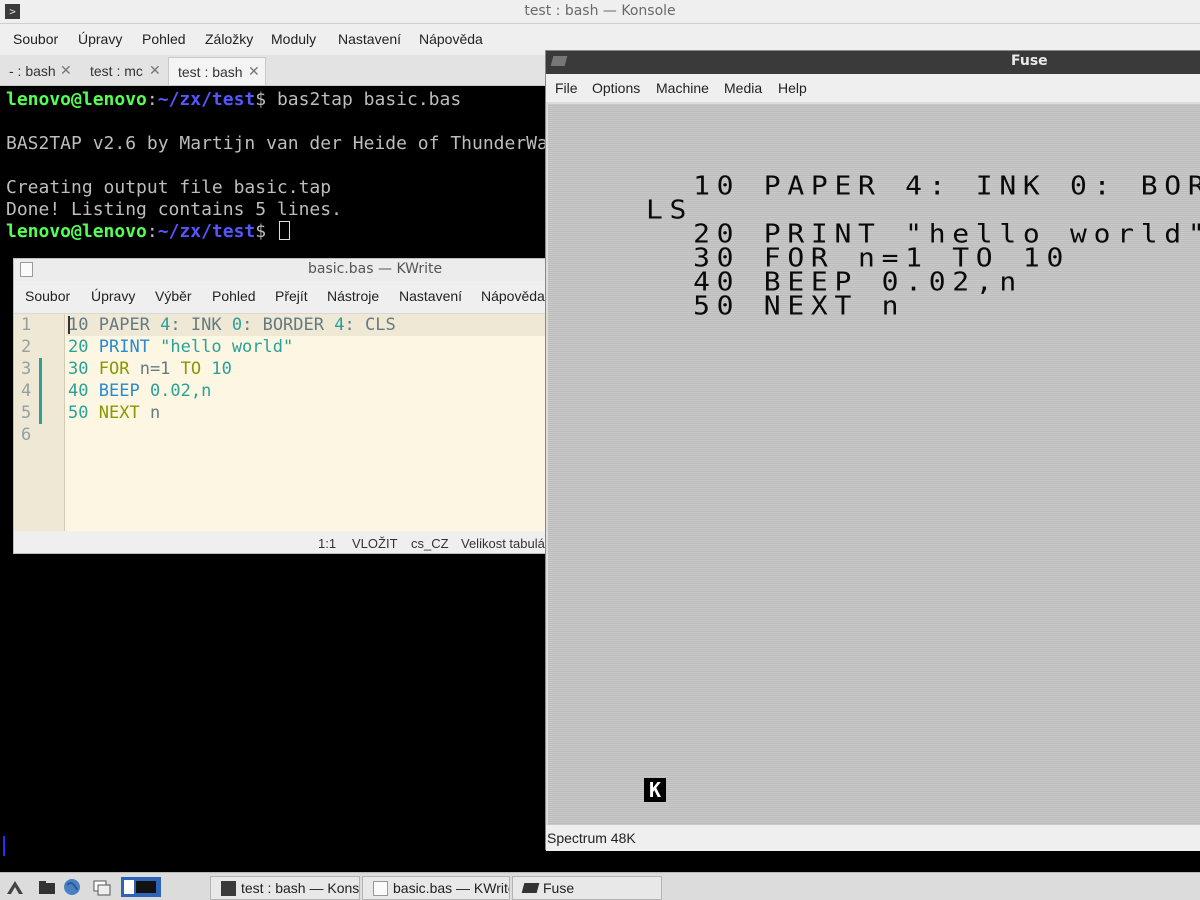  What do you see at coordinates (430, 543) in the screenshot?
I see `dictionary-locale: cs_CZ` at bounding box center [430, 543].